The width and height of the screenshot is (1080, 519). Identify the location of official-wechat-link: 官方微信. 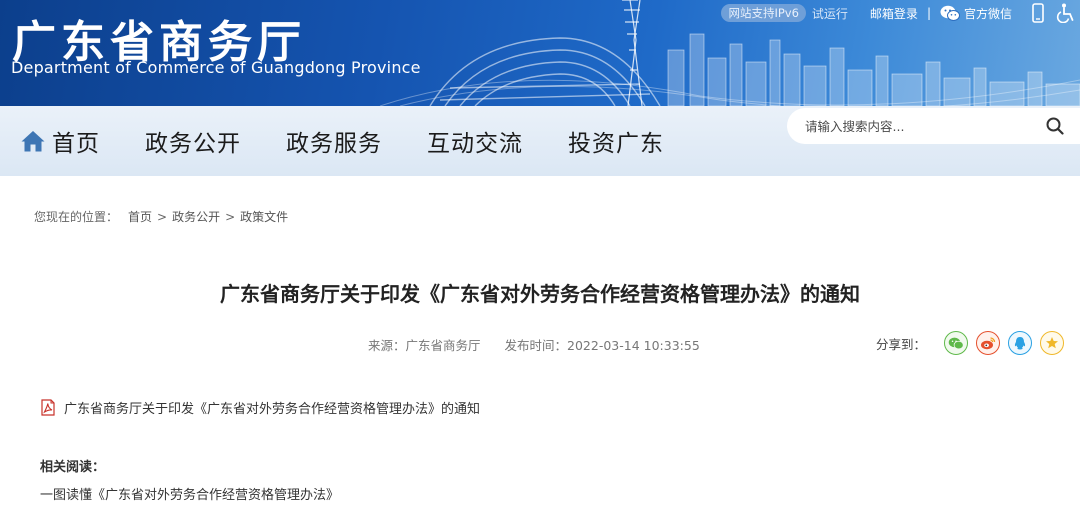
(988, 13).